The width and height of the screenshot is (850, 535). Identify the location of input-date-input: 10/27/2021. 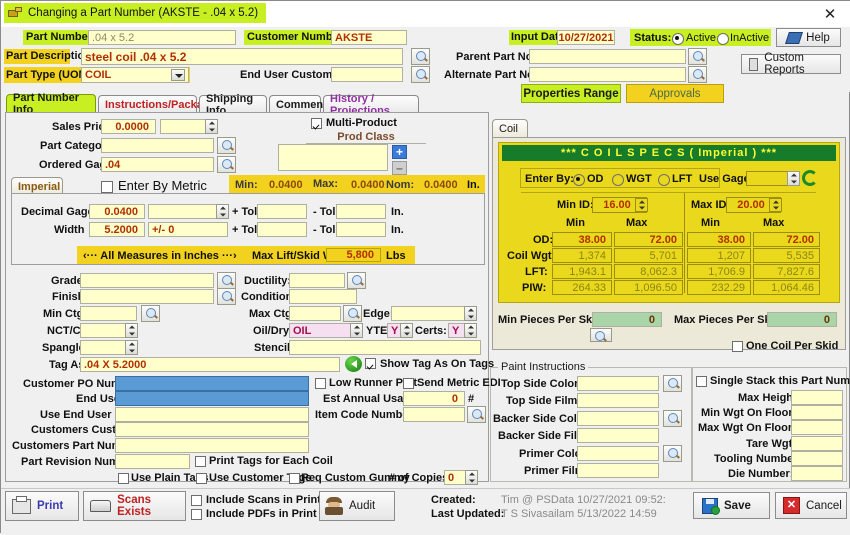
(586, 37).